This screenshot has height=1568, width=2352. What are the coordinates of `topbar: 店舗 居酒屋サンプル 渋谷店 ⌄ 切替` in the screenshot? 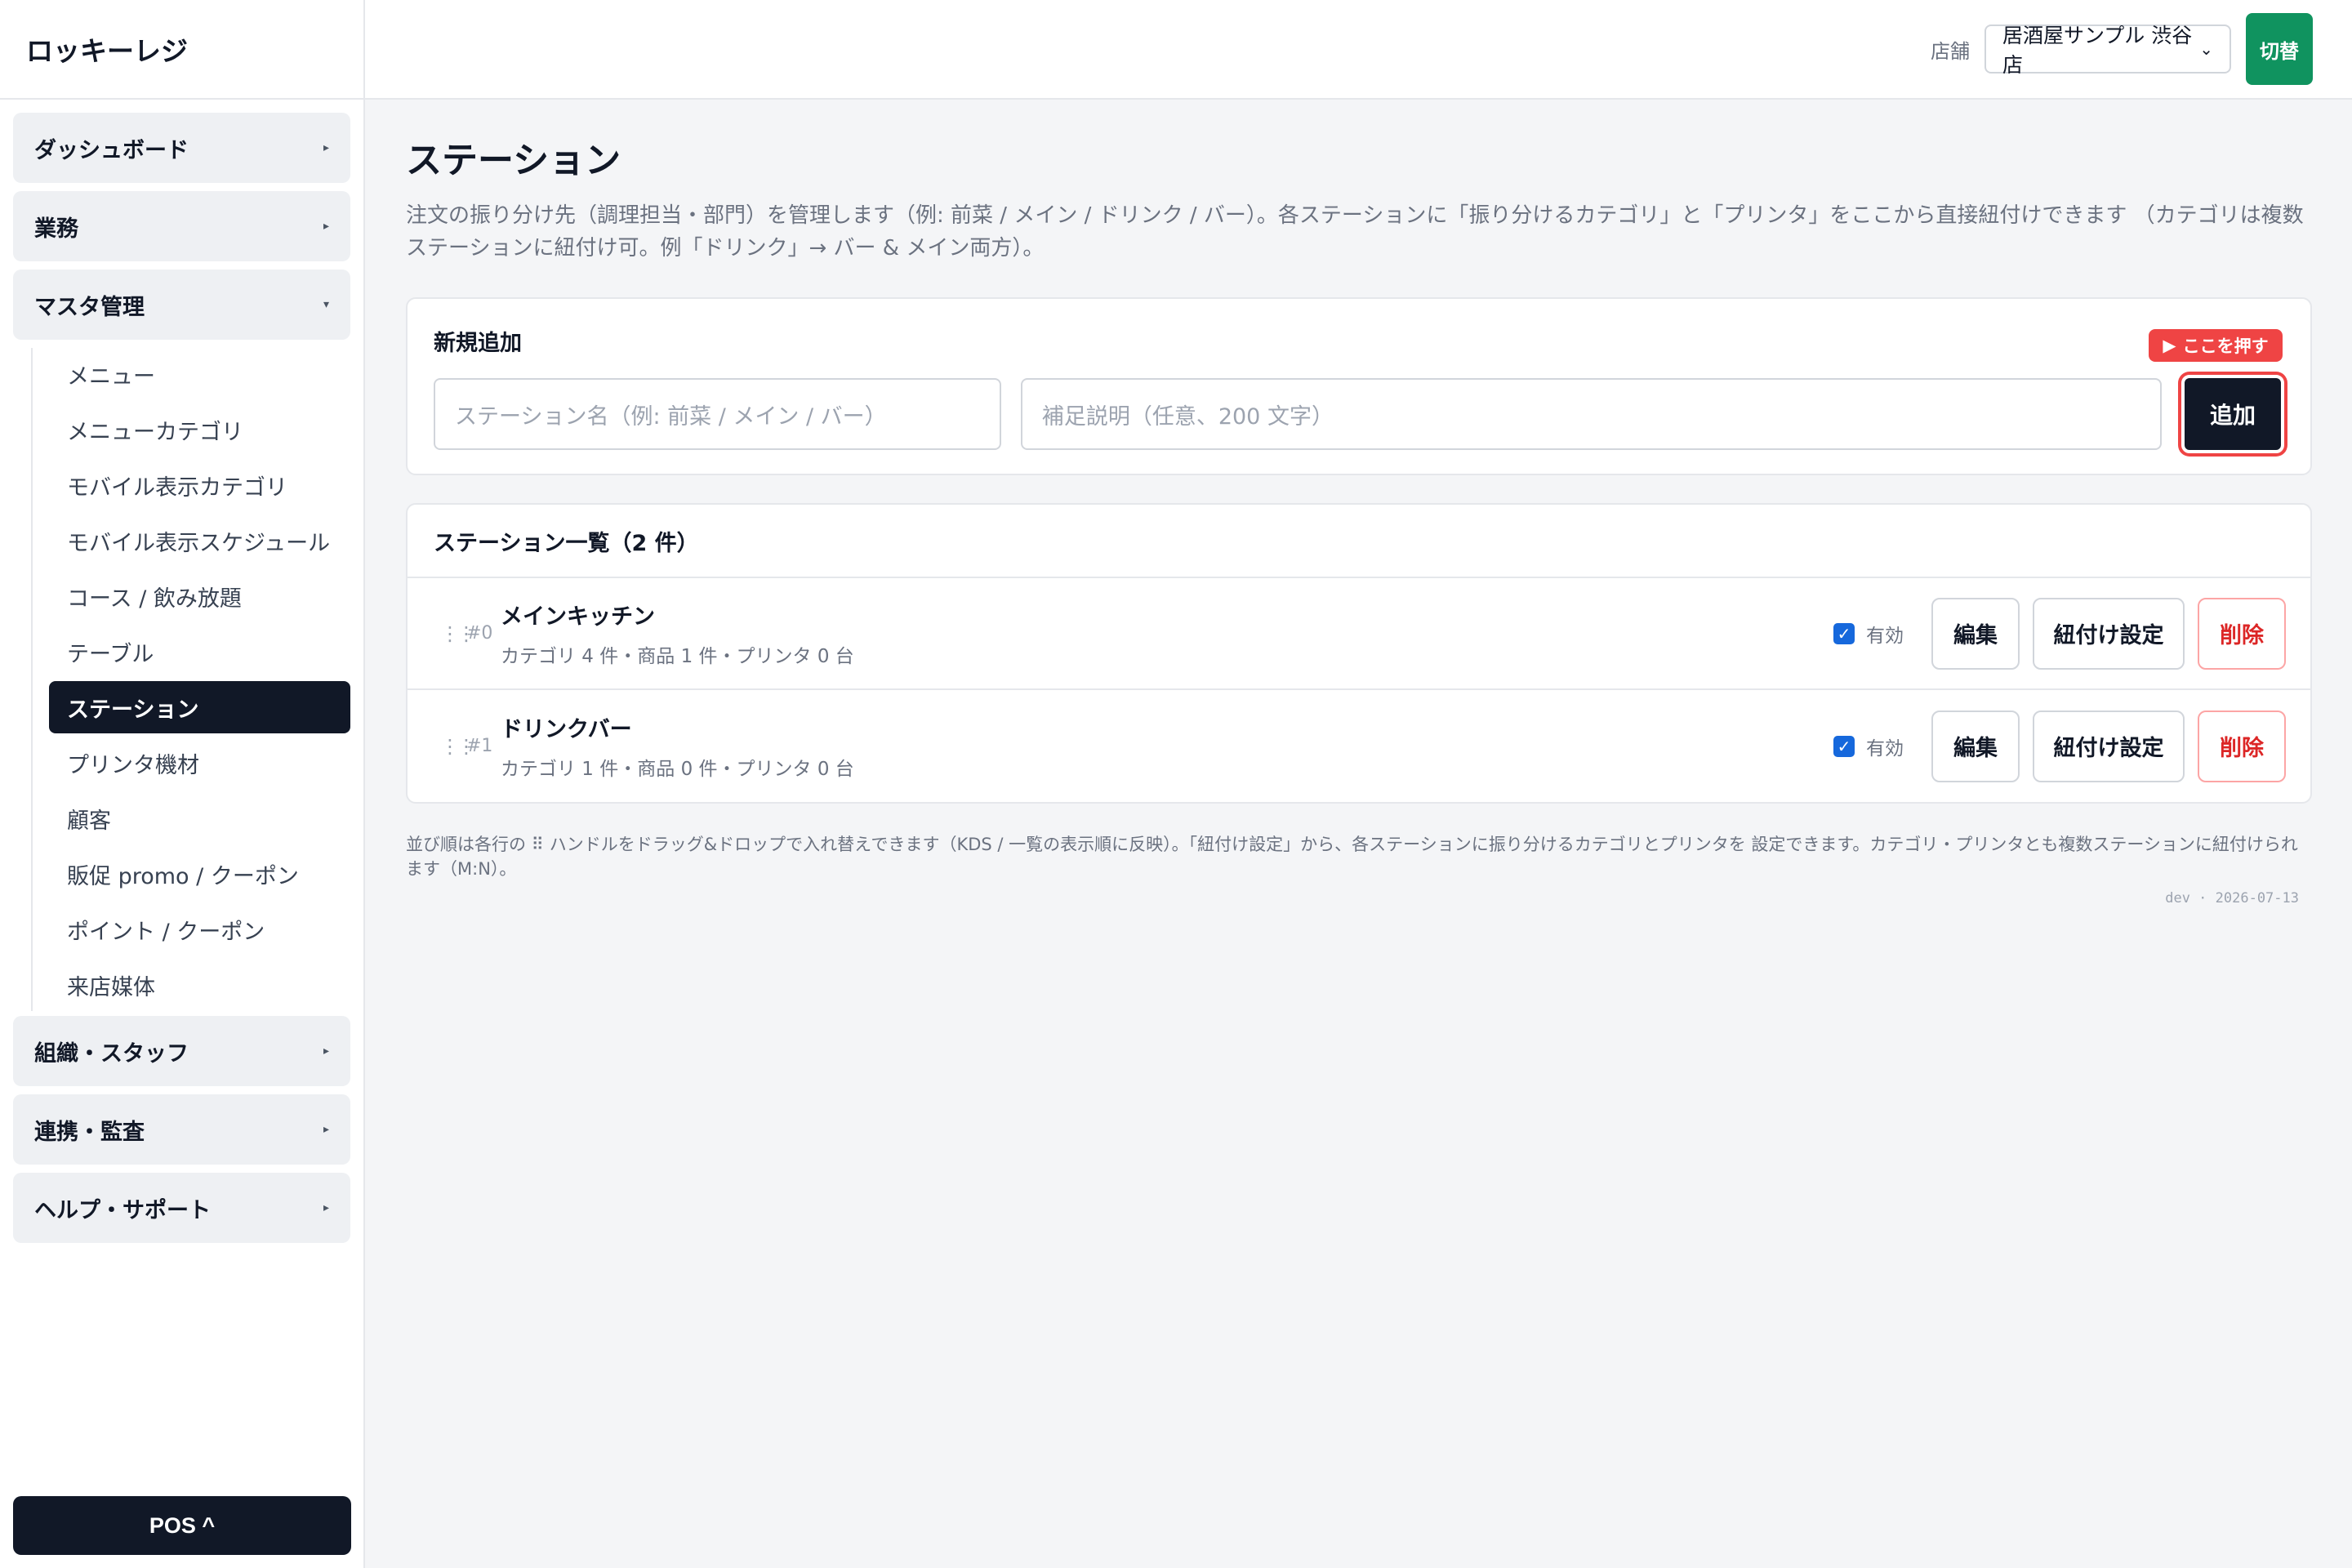 It's located at (1358, 50).